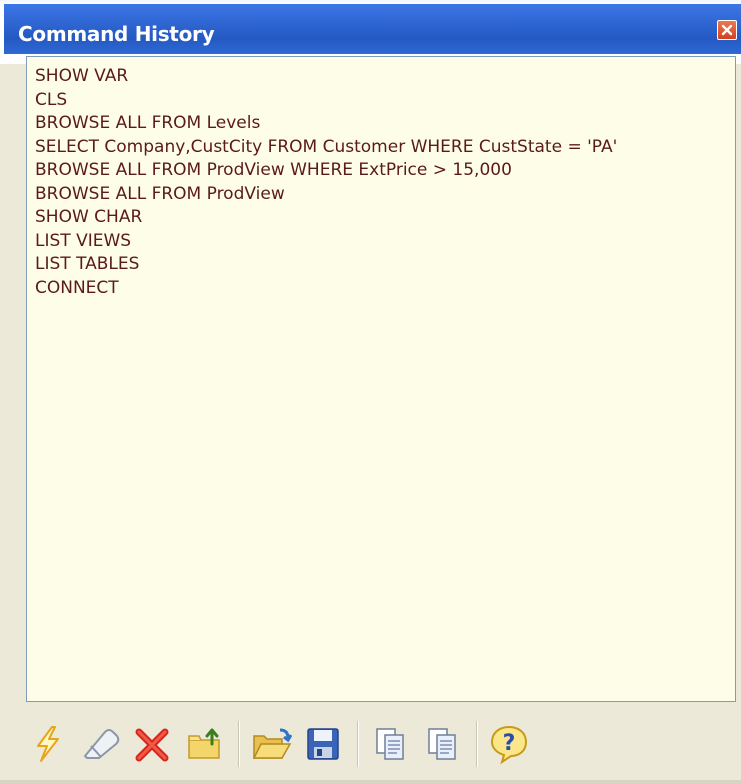 The height and width of the screenshot is (784, 741). What do you see at coordinates (370, 782) in the screenshot?
I see `window-bottom-edge` at bounding box center [370, 782].